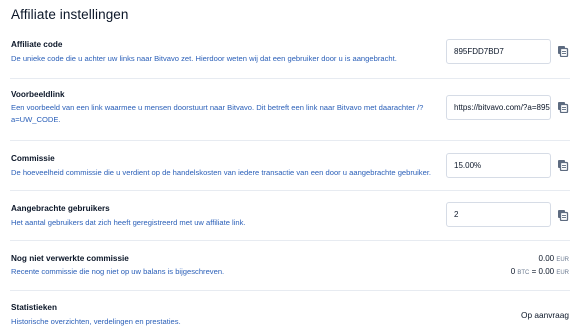 The width and height of the screenshot is (580, 336). I want to click on statistics-on-request: Op aanvraag, so click(545, 315).